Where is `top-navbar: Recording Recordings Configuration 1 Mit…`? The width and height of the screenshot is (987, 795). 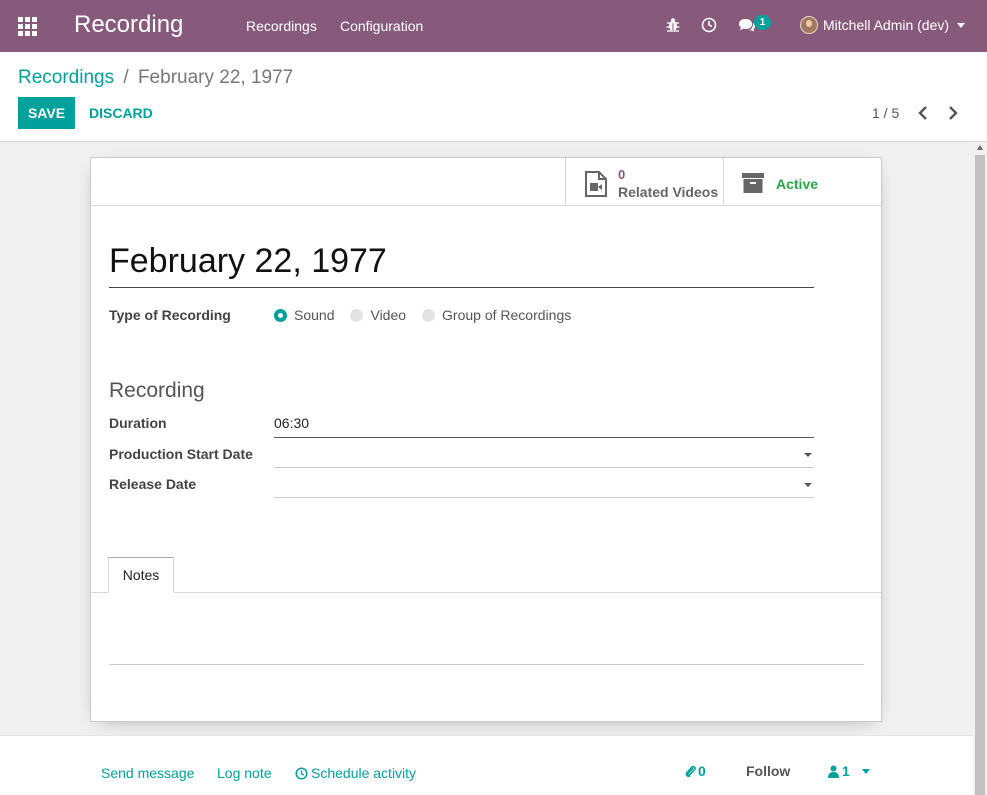 top-navbar: Recording Recordings Configuration 1 Mit… is located at coordinates (493, 26).